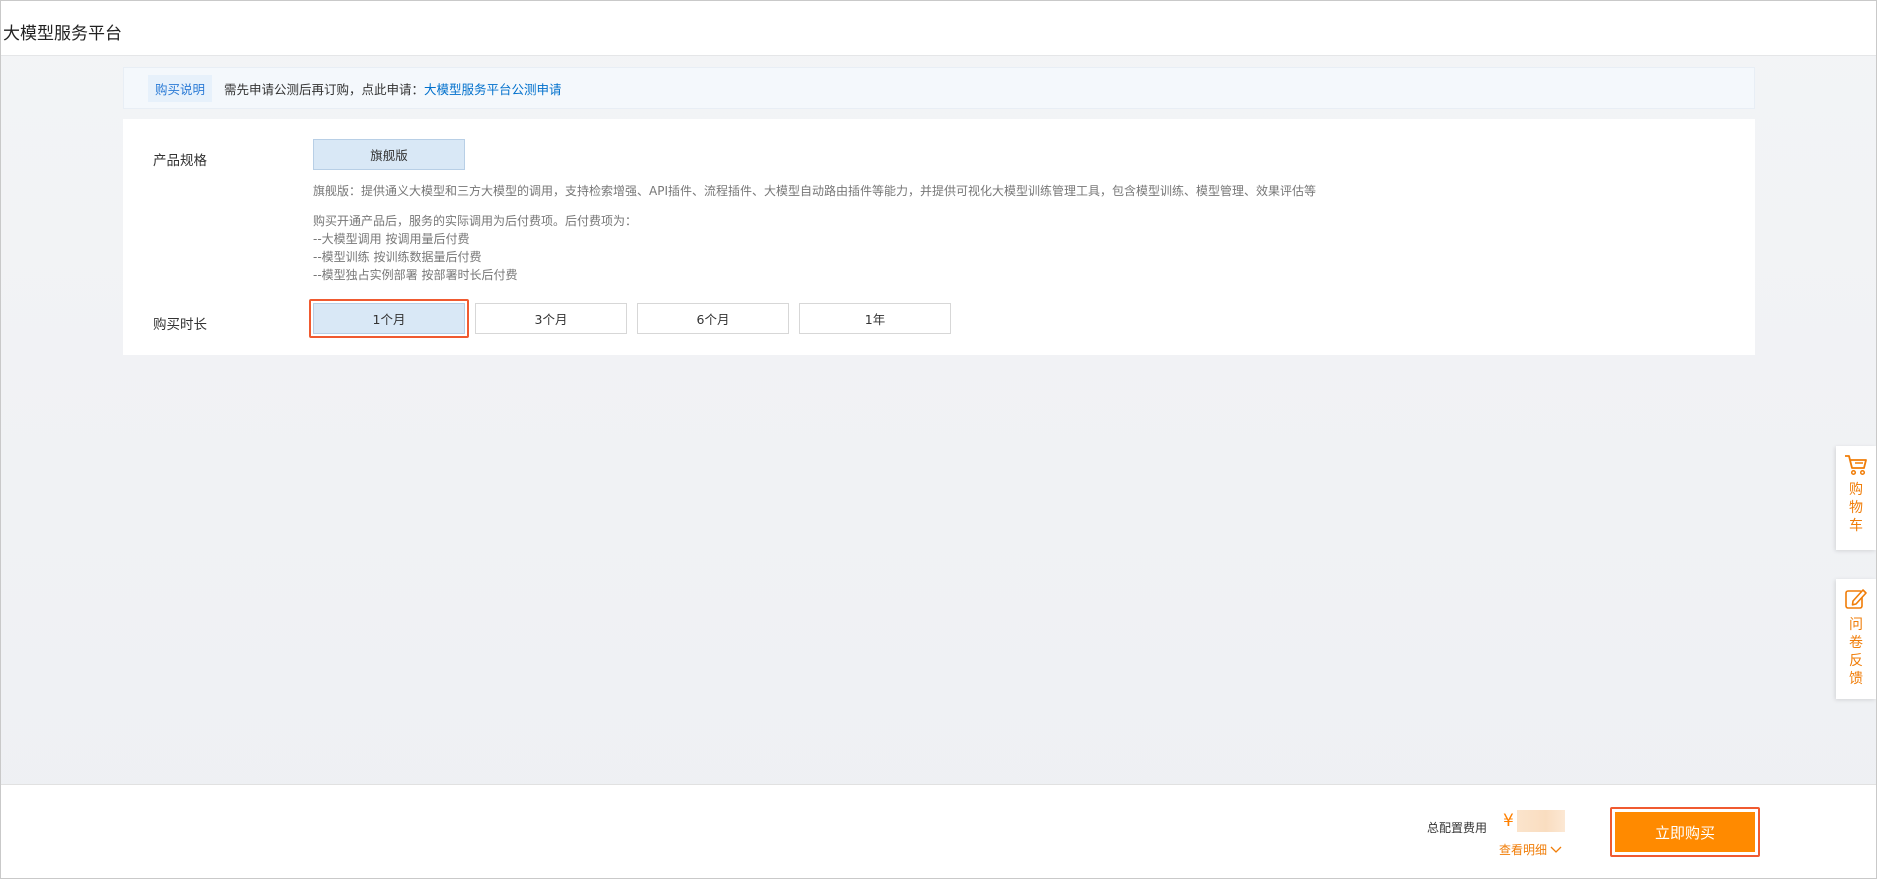  Describe the element at coordinates (1856, 508) in the screenshot. I see `shopping-cart-label: 购物车` at that location.